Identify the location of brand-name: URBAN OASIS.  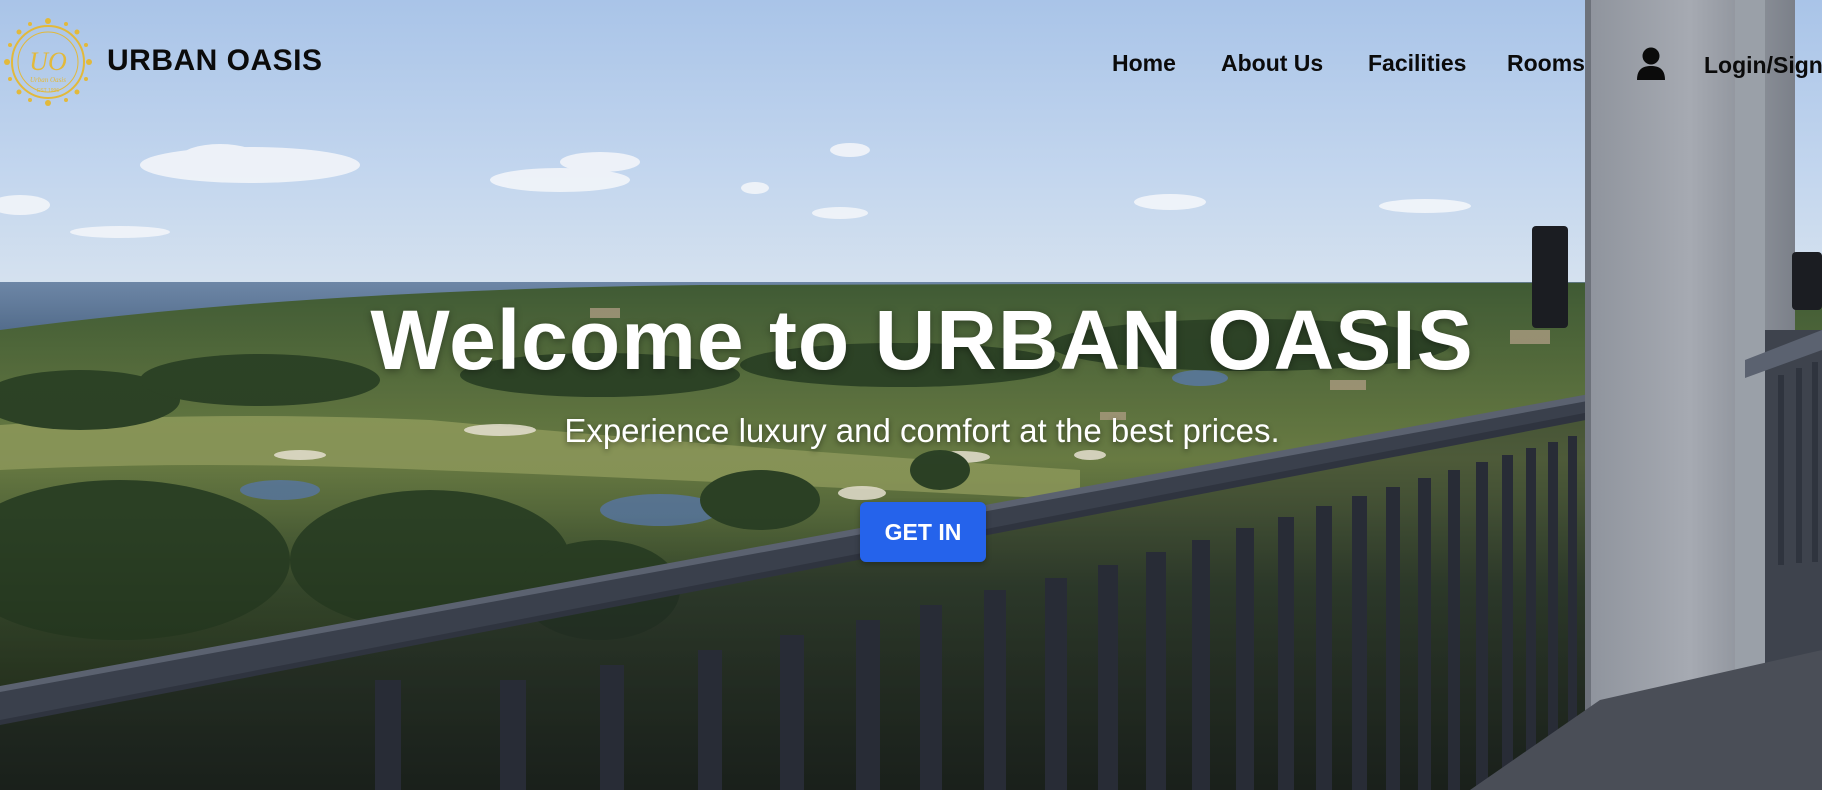
(215, 61).